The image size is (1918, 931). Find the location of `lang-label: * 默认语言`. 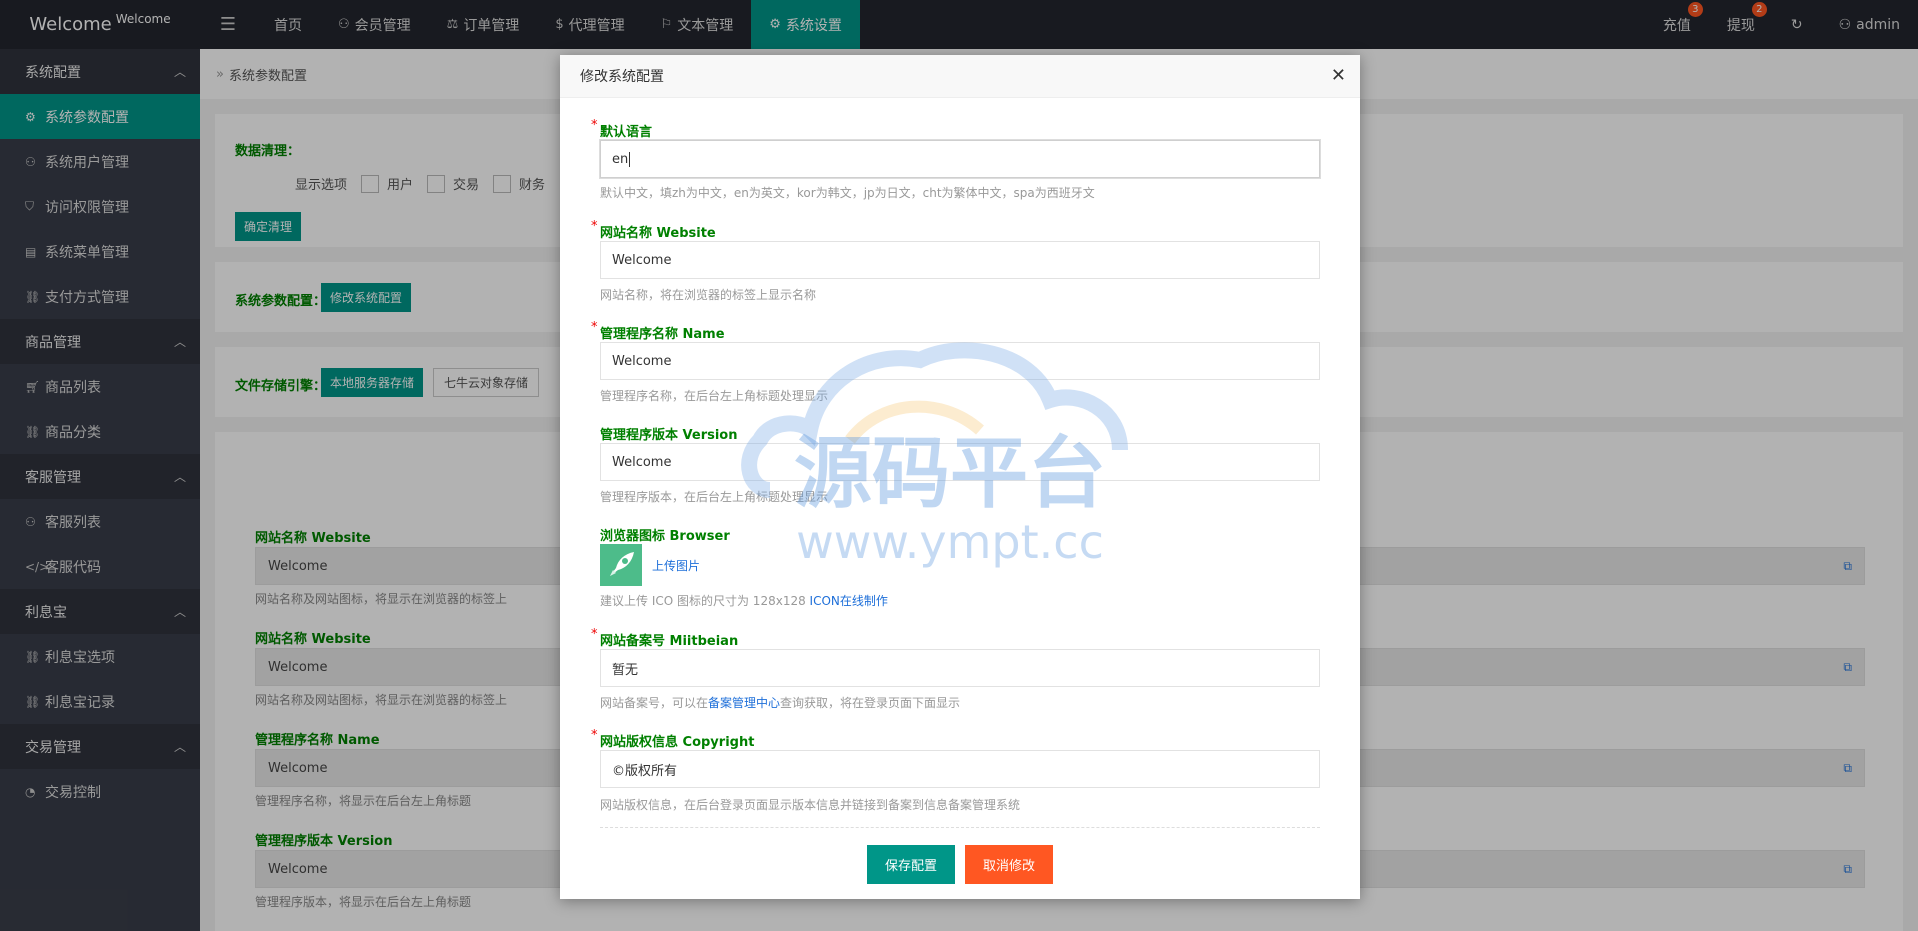

lang-label: * 默认语言 is located at coordinates (622, 129).